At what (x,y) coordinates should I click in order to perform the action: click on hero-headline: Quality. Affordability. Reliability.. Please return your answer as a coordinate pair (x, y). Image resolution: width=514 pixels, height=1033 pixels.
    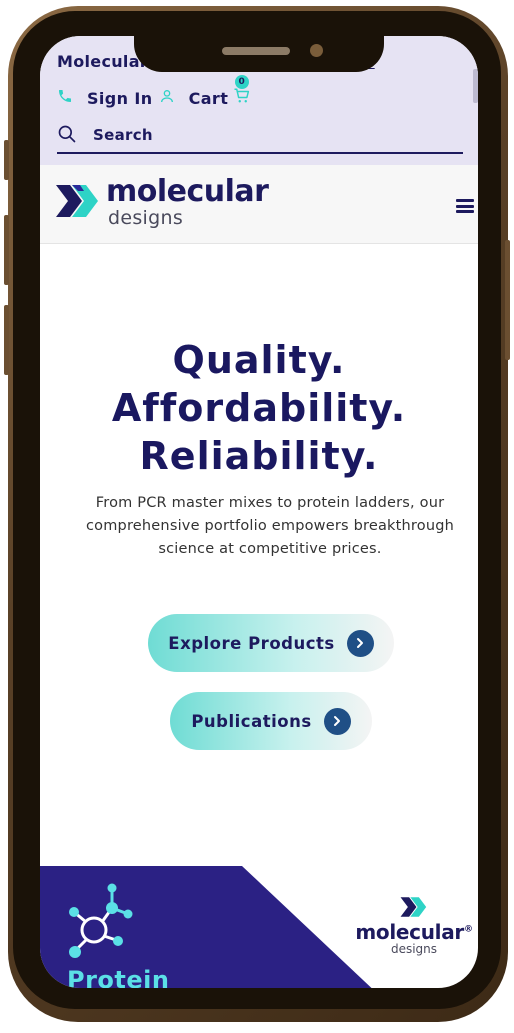
    Looking at the image, I should click on (259, 408).